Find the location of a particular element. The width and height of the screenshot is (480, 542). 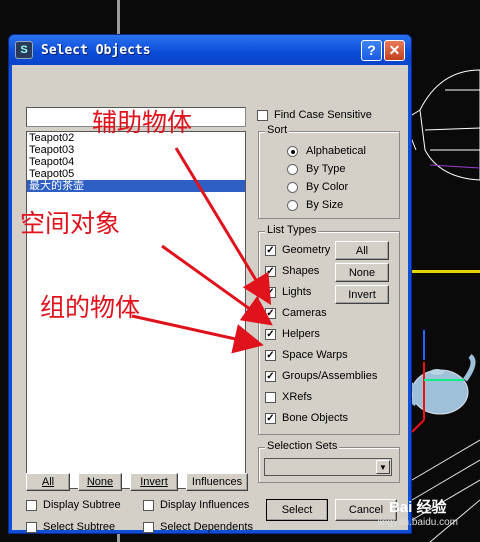

watermark-brand: Bai 经验 is located at coordinates (417, 507).